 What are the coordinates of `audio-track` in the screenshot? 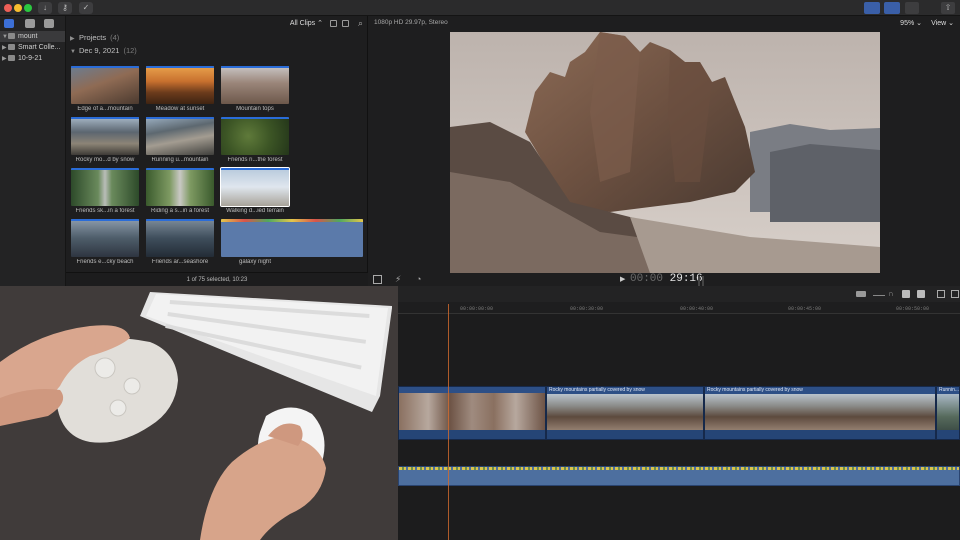 It's located at (679, 476).